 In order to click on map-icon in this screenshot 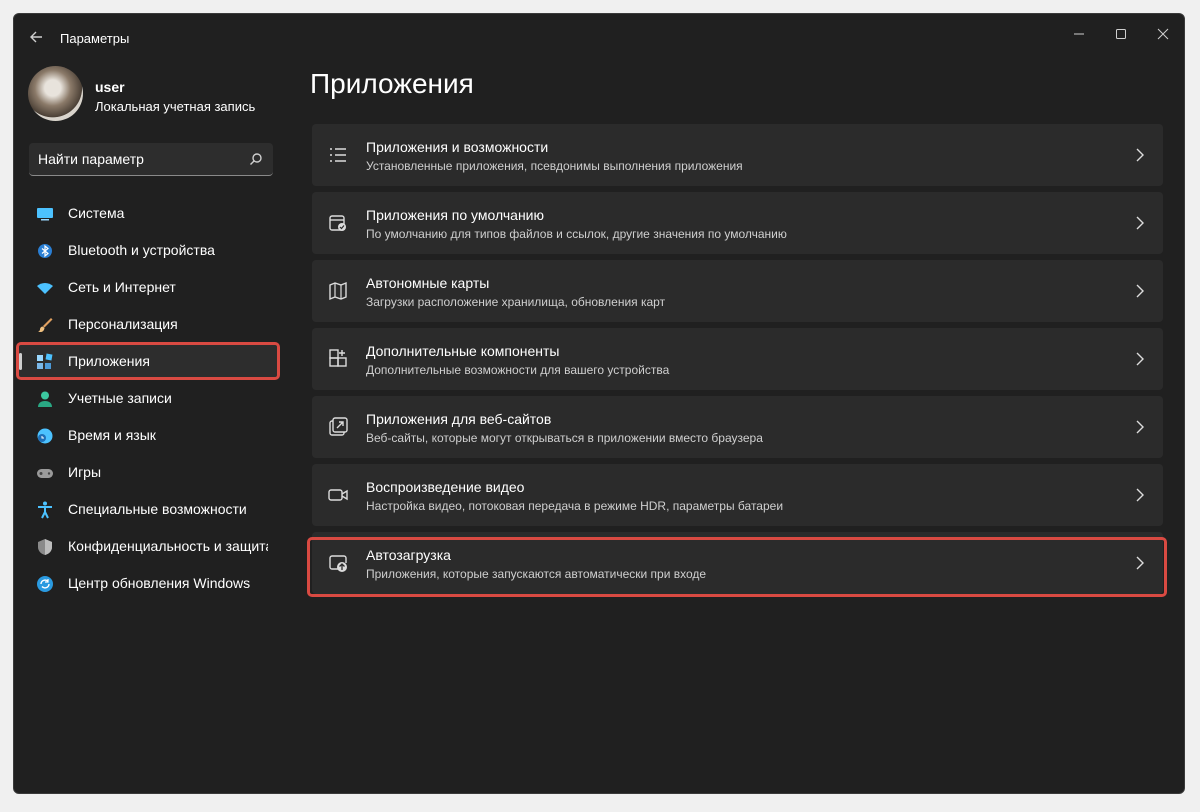, I will do `click(338, 291)`.